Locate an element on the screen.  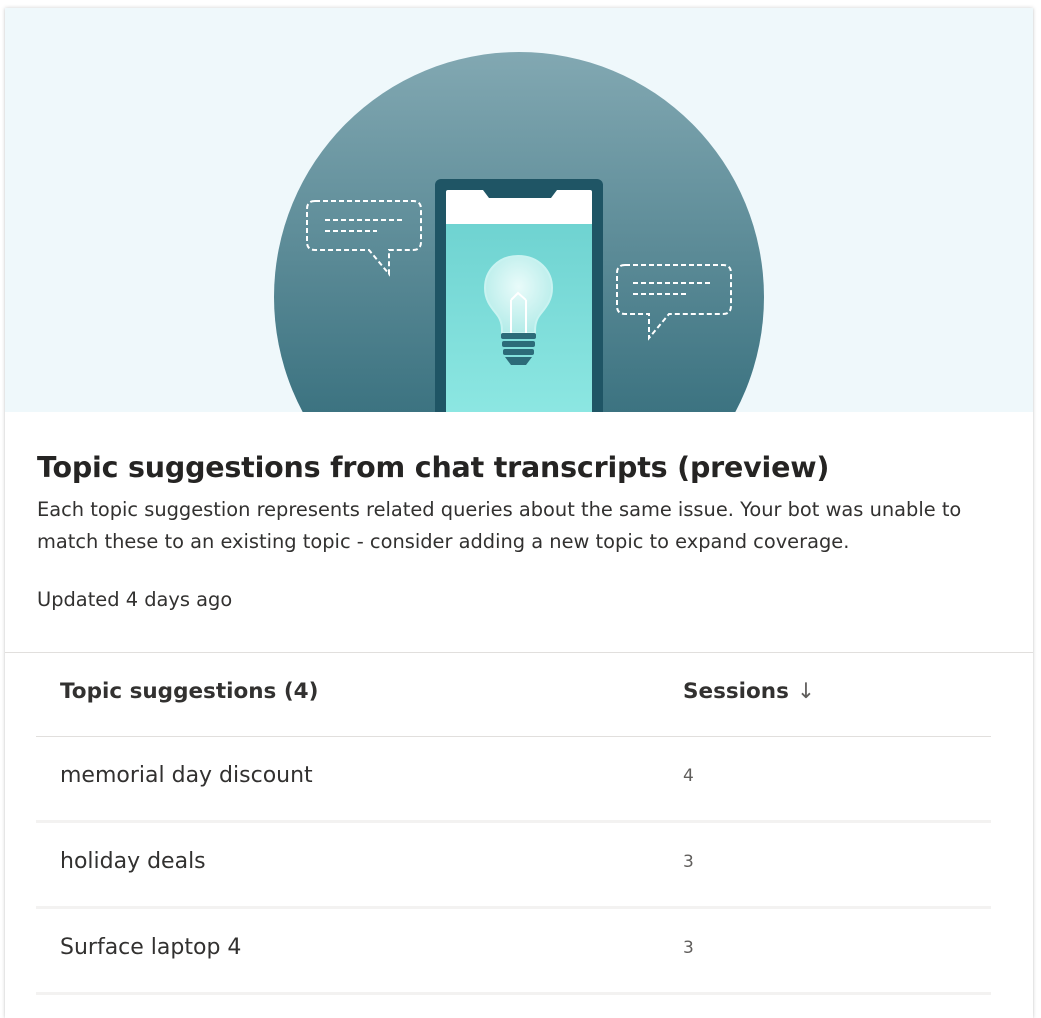
sort-descending-icon: ↓ is located at coordinates (805, 691).